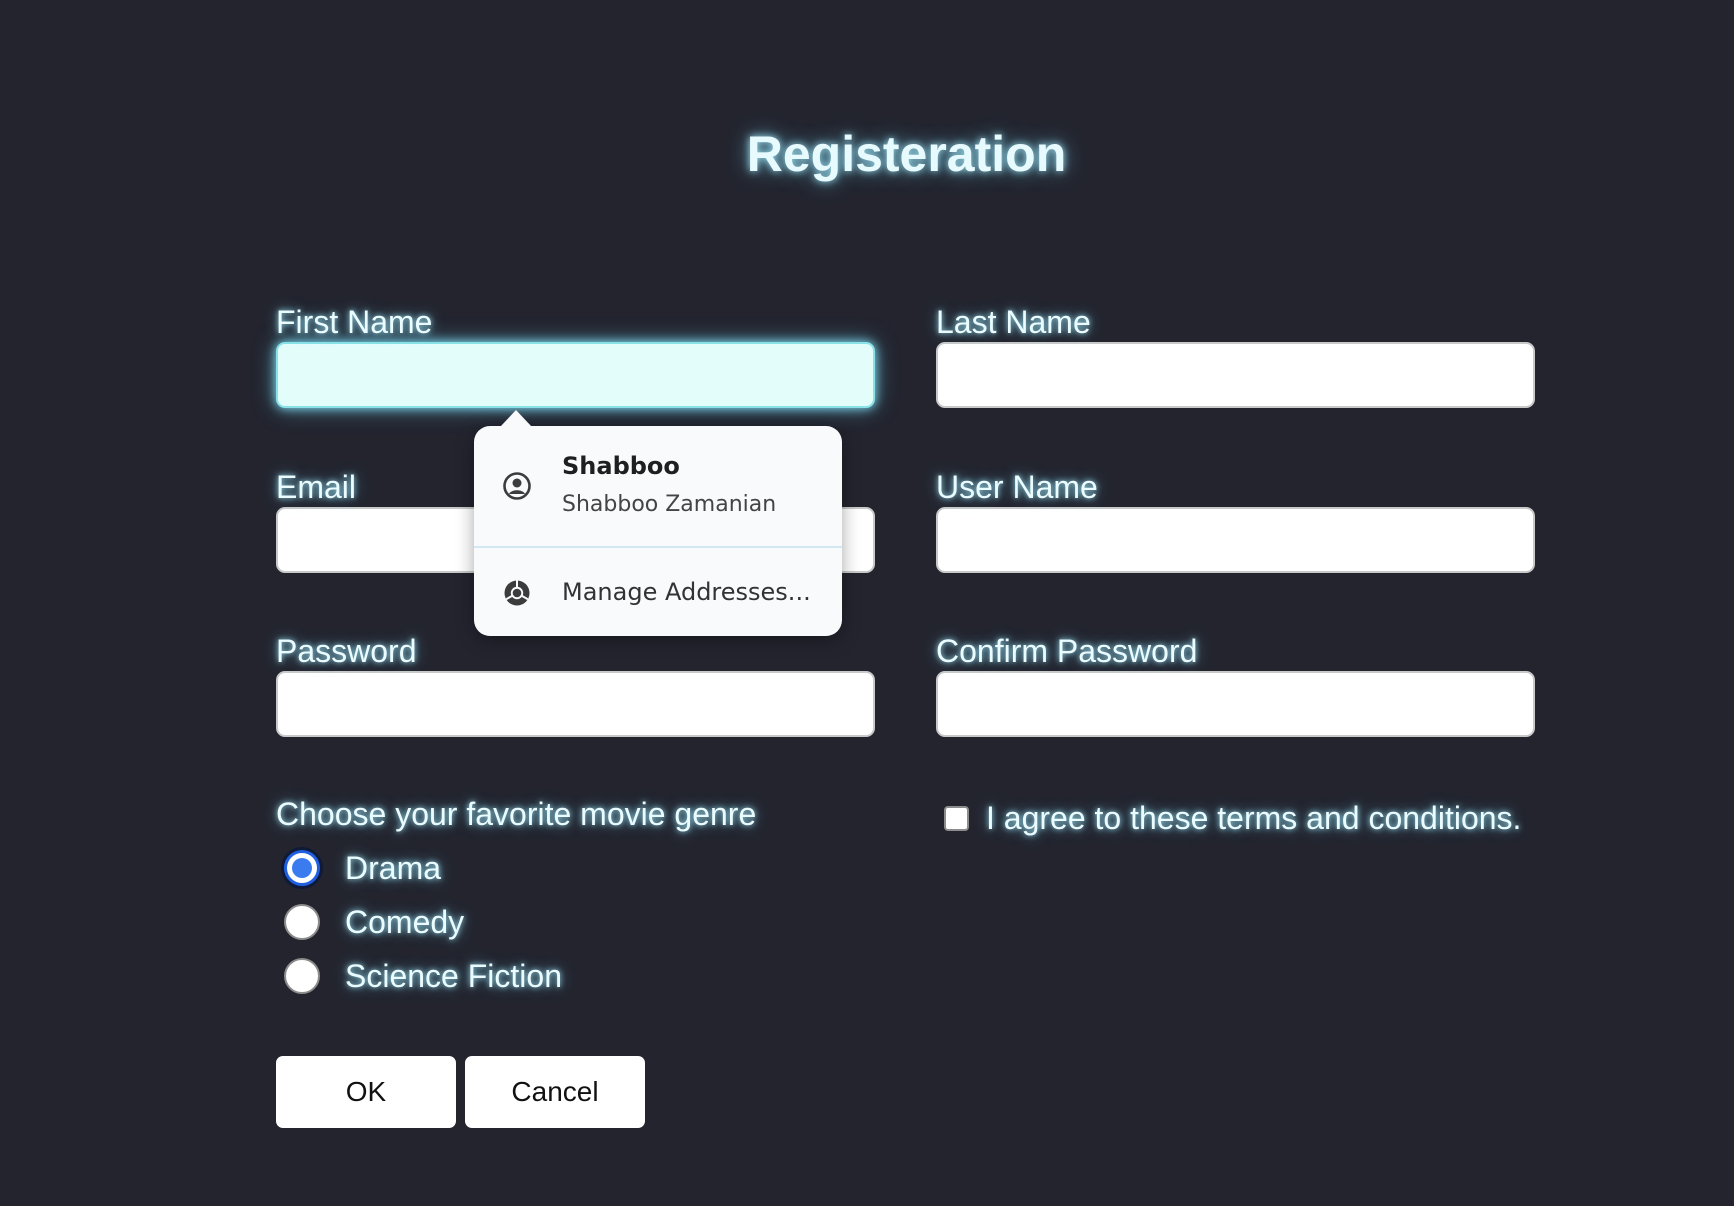  I want to click on last-name-label: Last Name, so click(1013, 322).